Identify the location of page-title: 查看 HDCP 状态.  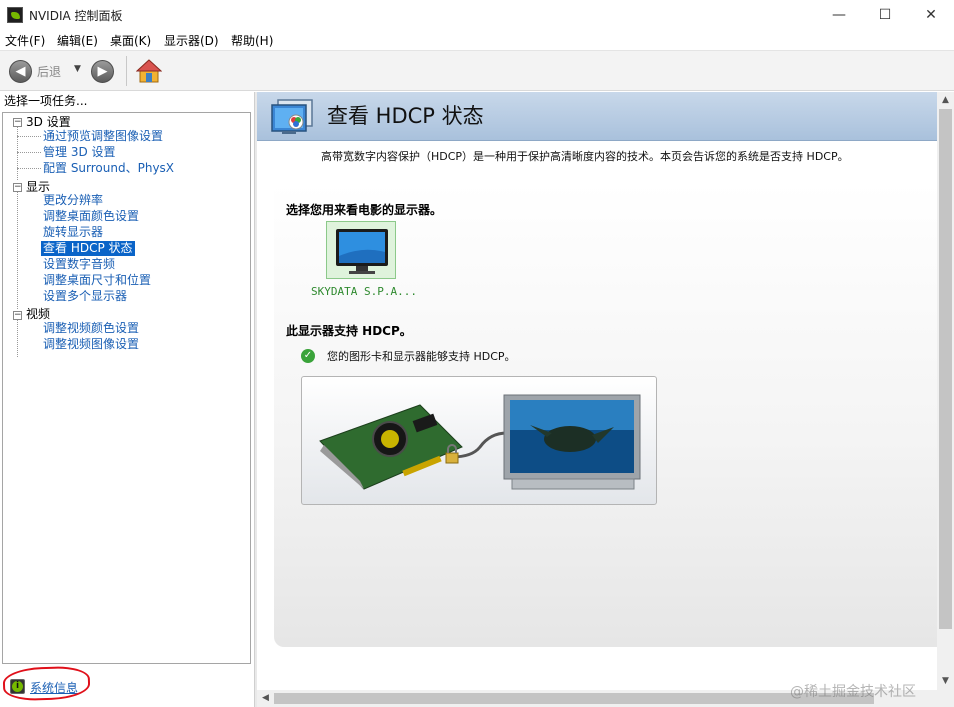
(405, 116).